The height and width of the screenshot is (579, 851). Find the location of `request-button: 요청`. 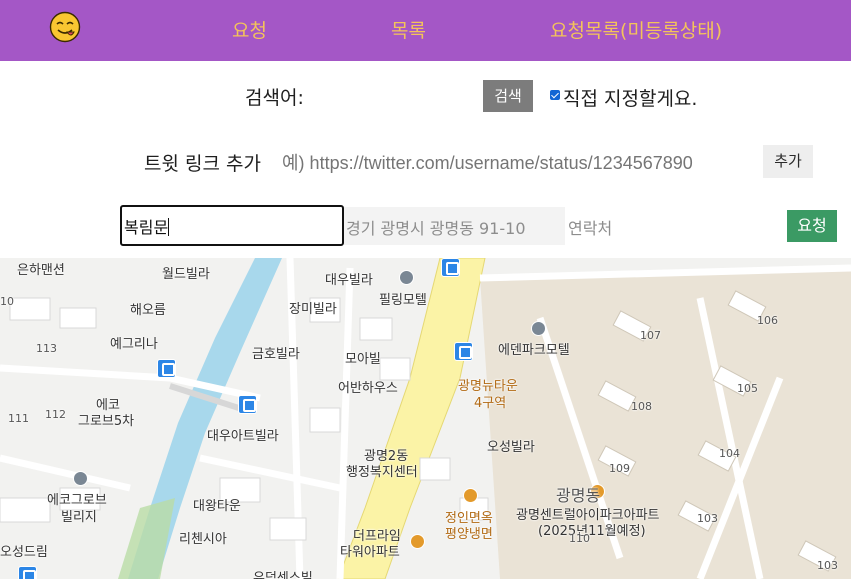

request-button: 요청 is located at coordinates (812, 226).